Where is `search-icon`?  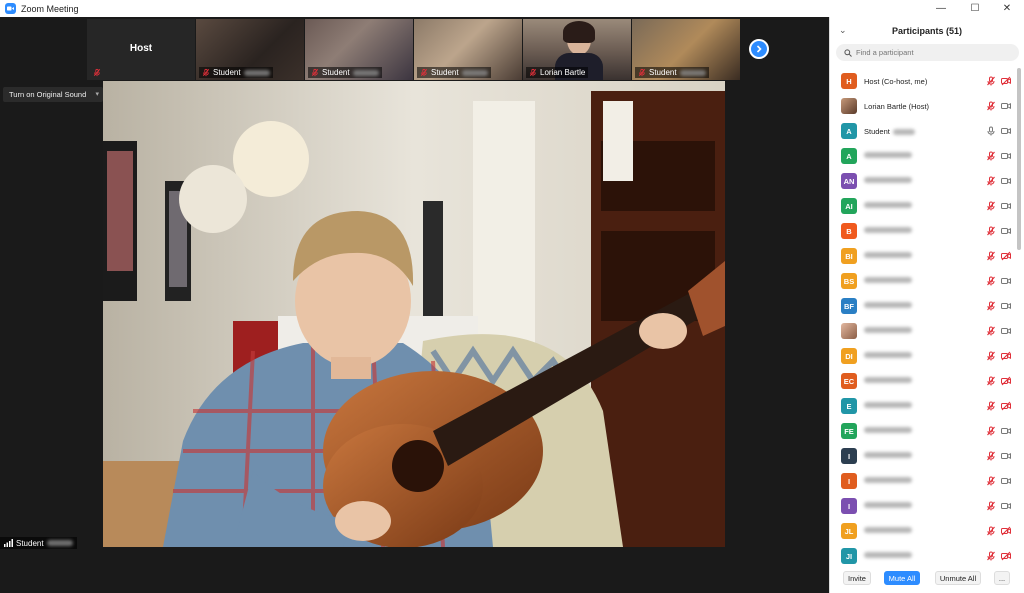
search-icon is located at coordinates (848, 52).